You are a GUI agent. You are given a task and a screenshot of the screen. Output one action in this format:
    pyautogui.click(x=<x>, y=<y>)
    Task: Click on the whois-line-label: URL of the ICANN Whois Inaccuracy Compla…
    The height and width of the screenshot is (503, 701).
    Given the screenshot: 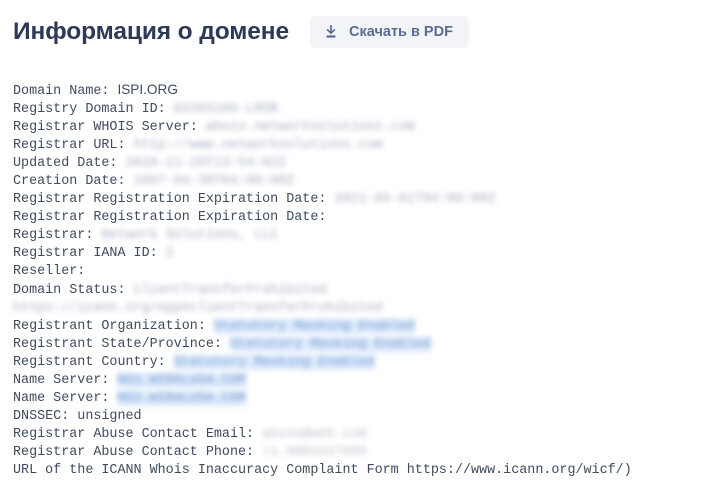 What is the action you would take?
    pyautogui.click(x=322, y=470)
    